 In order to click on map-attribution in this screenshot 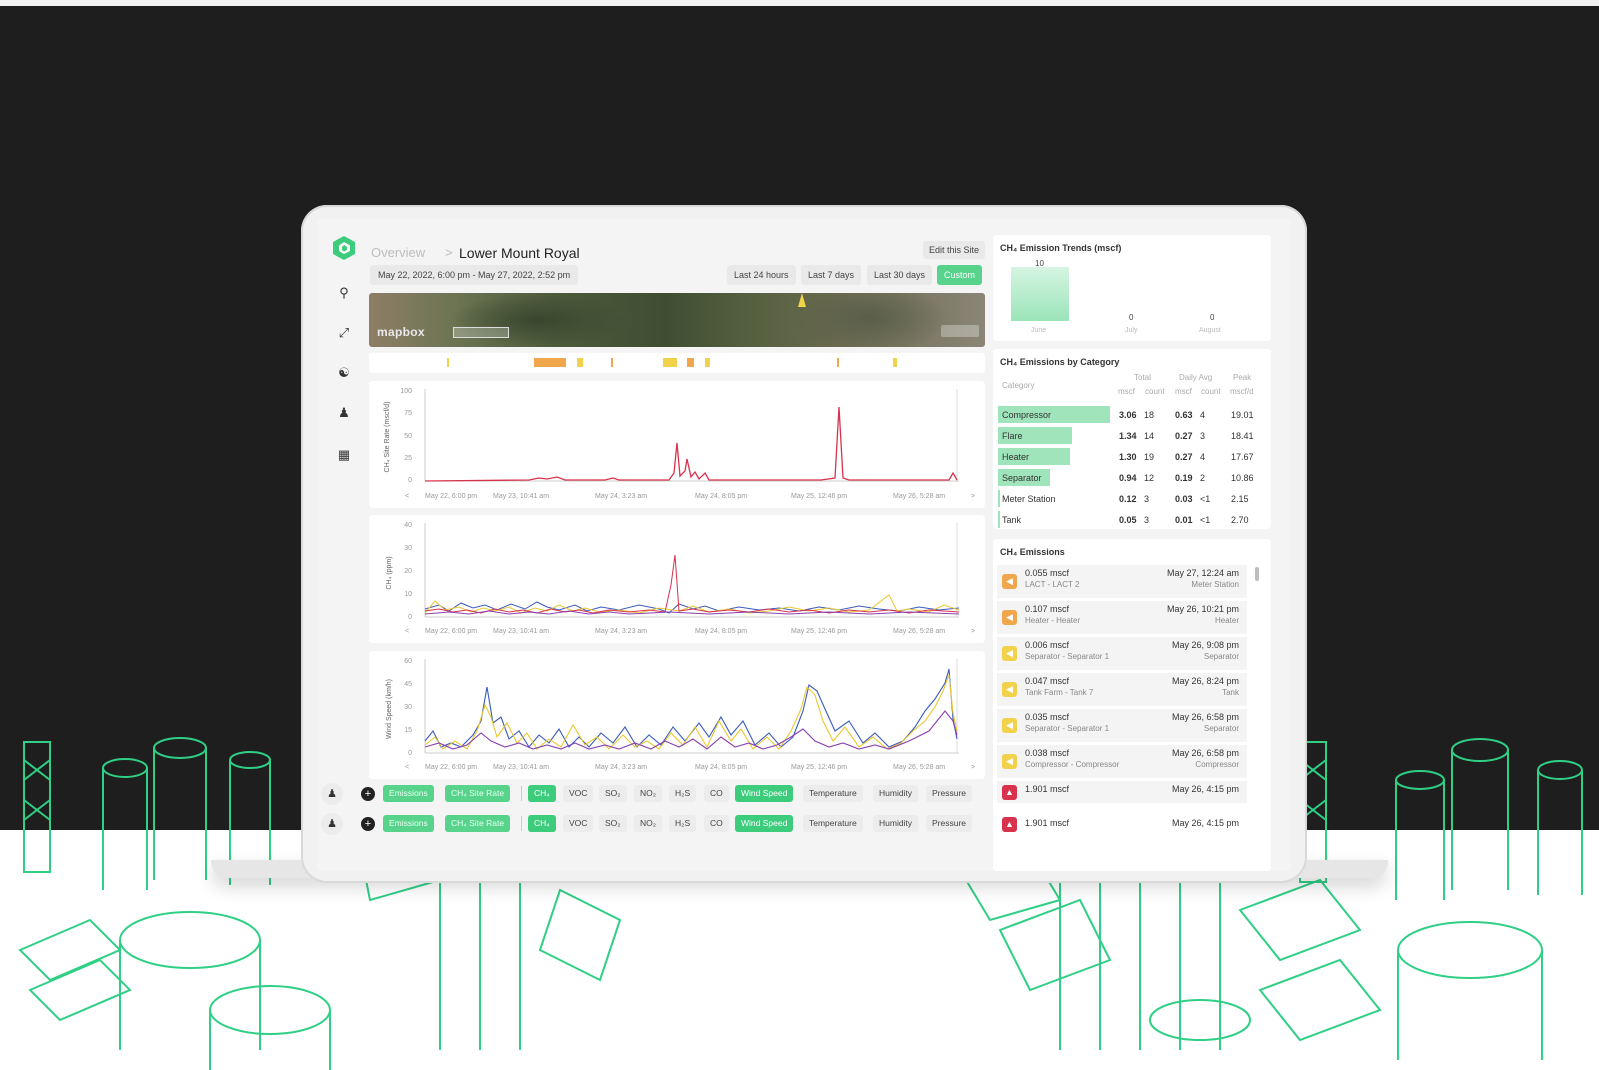, I will do `click(960, 331)`.